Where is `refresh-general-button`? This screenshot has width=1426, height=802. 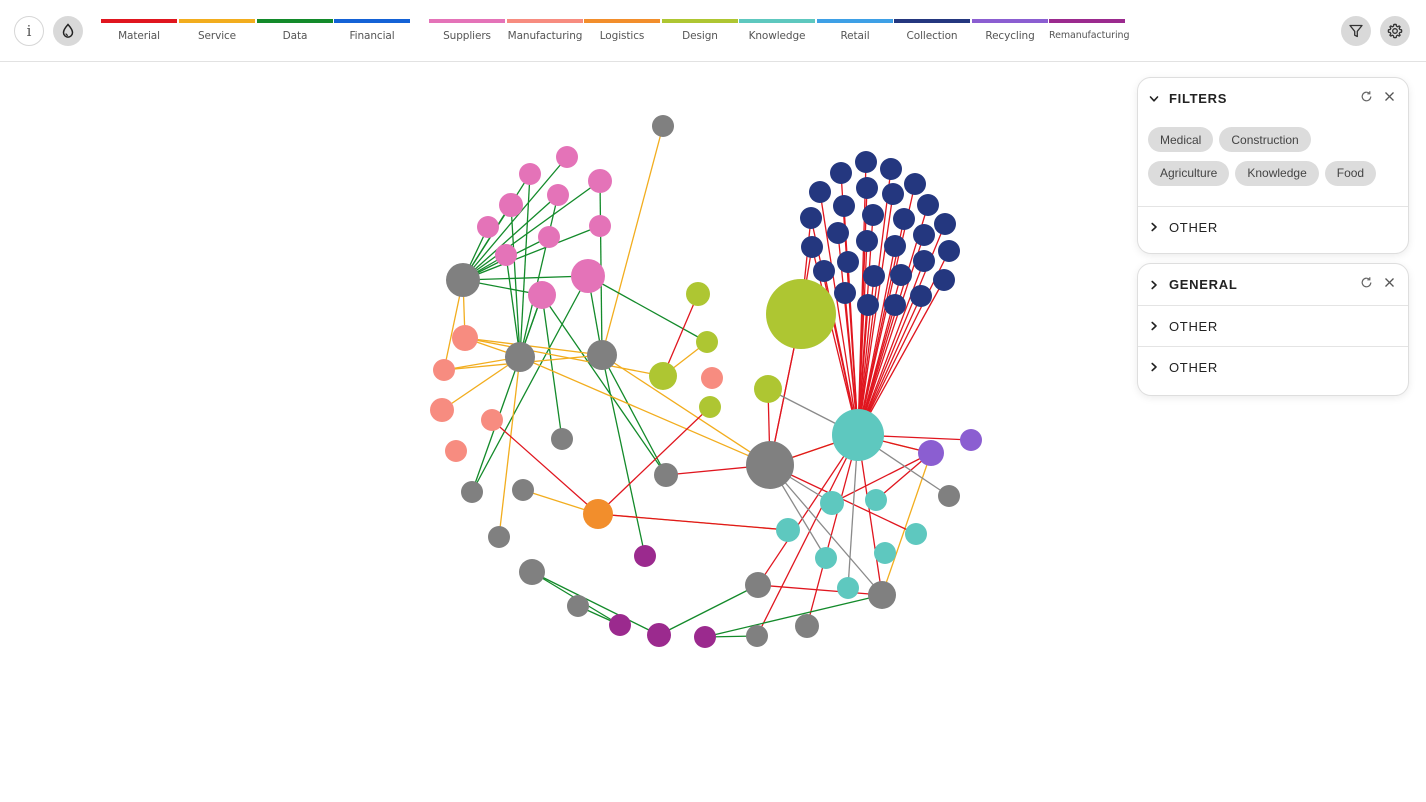 refresh-general-button is located at coordinates (1366, 282).